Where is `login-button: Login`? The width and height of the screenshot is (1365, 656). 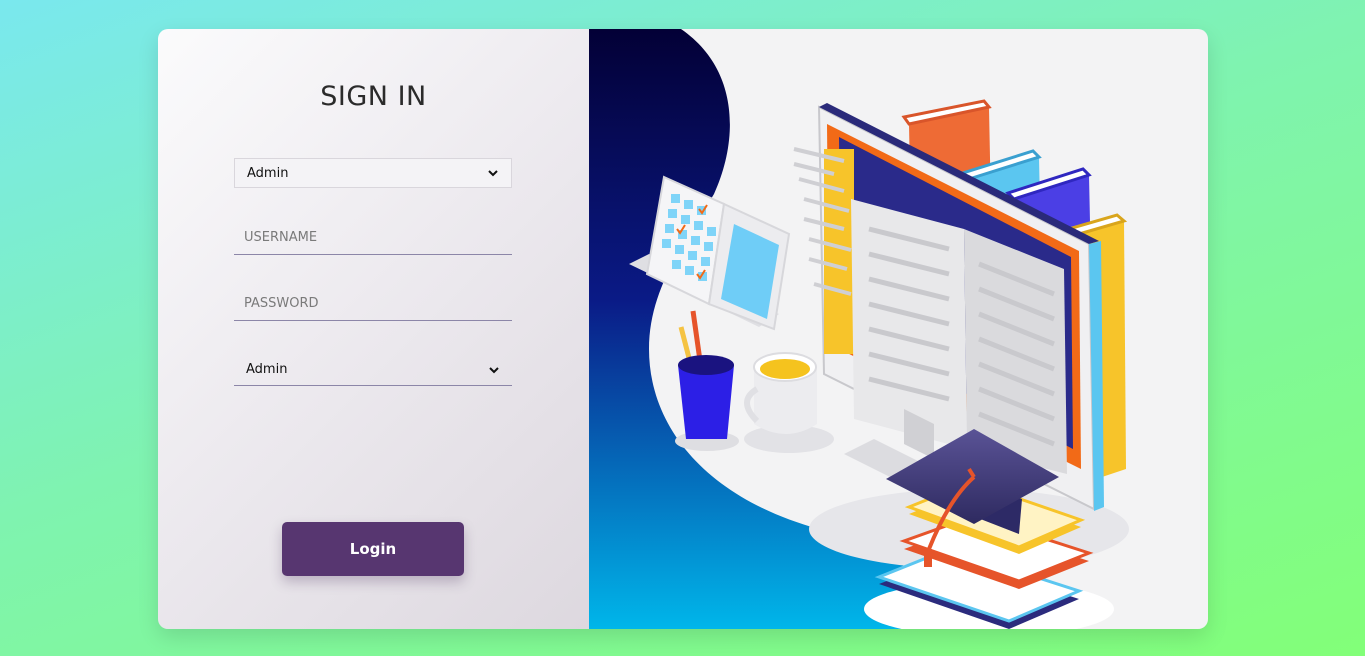 login-button: Login is located at coordinates (373, 549).